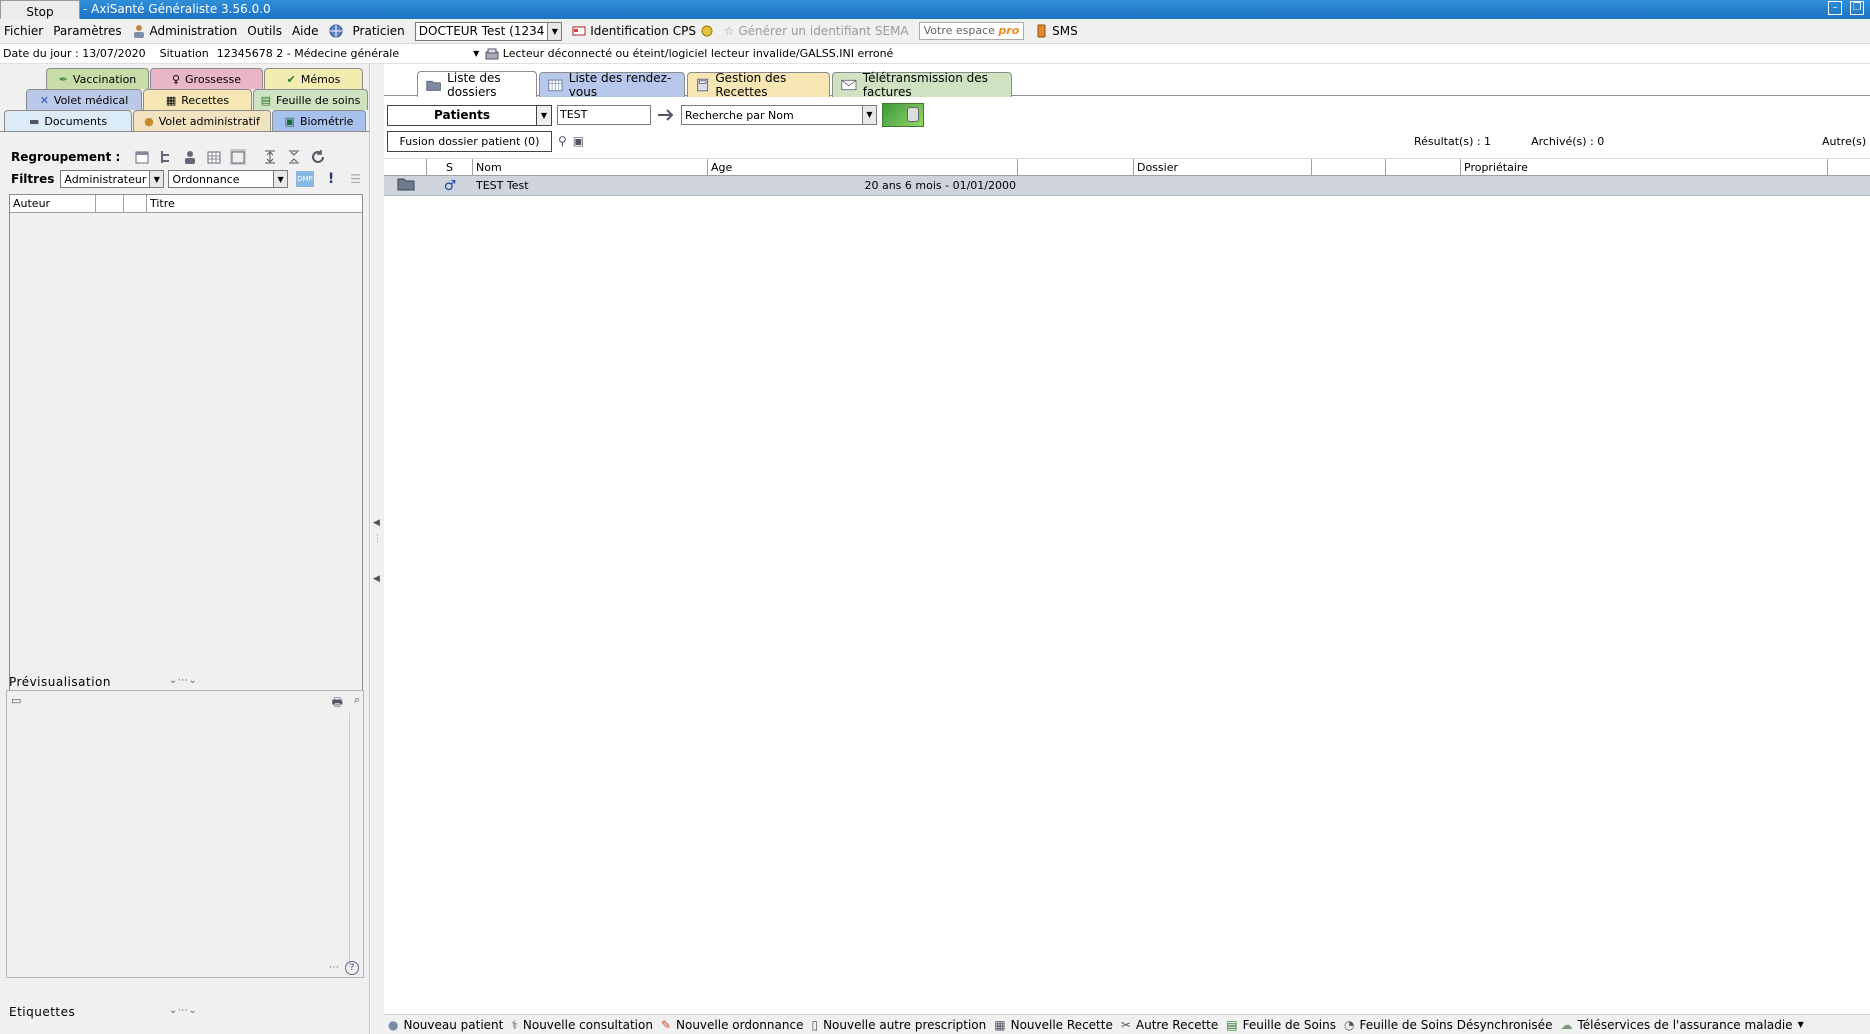  I want to click on current-date: Date du jour : 13/07/2020, so click(74, 53).